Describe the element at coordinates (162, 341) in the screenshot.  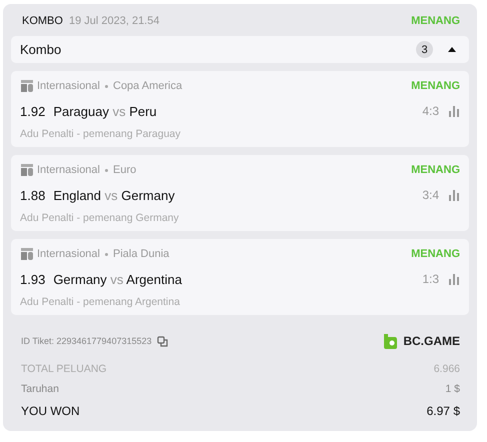
I see `copy-icon` at that location.